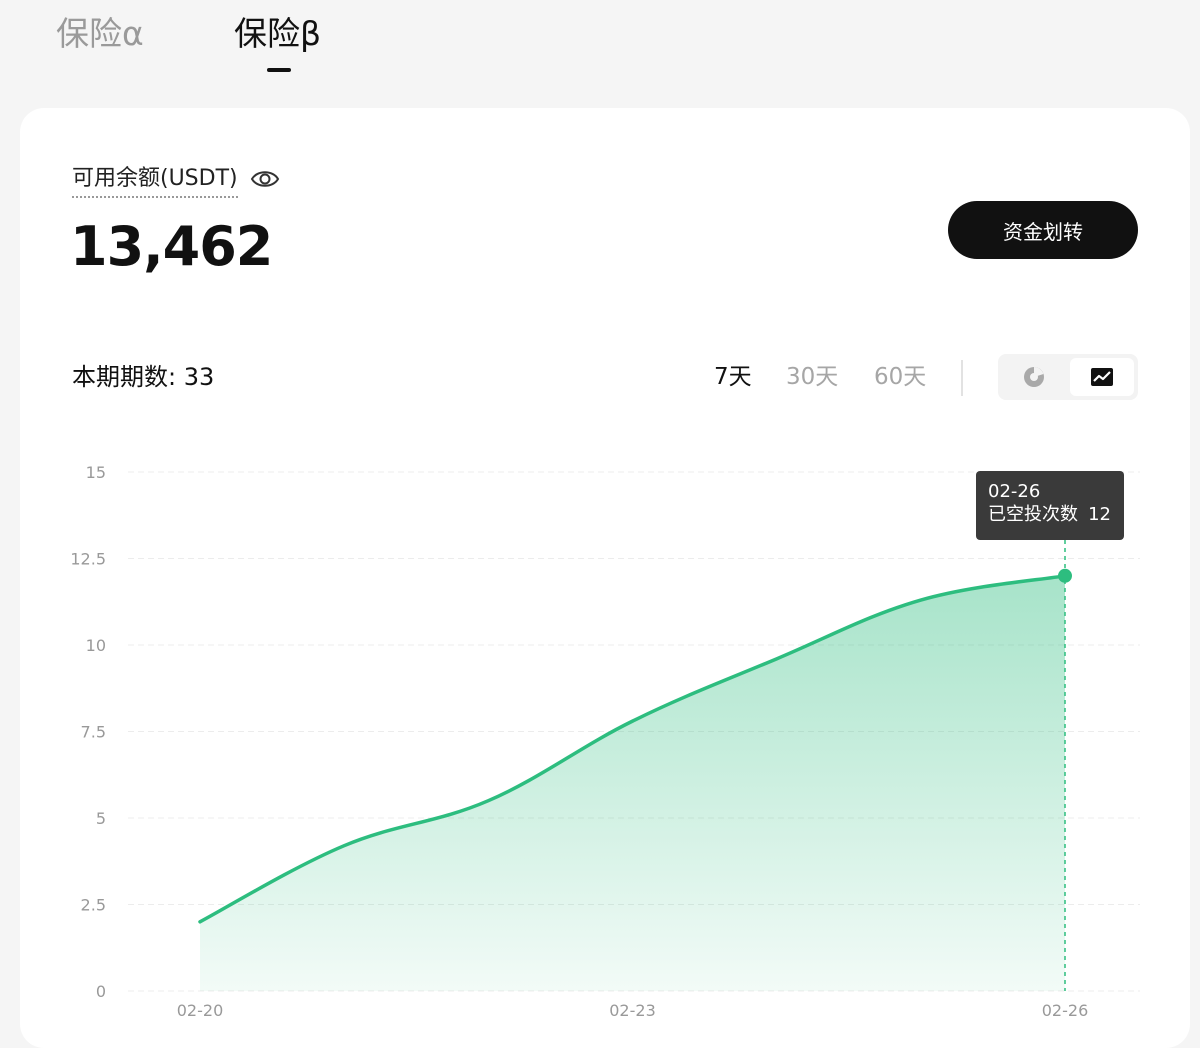  Describe the element at coordinates (900, 377) in the screenshot. I see `range-60d: 60天` at that location.